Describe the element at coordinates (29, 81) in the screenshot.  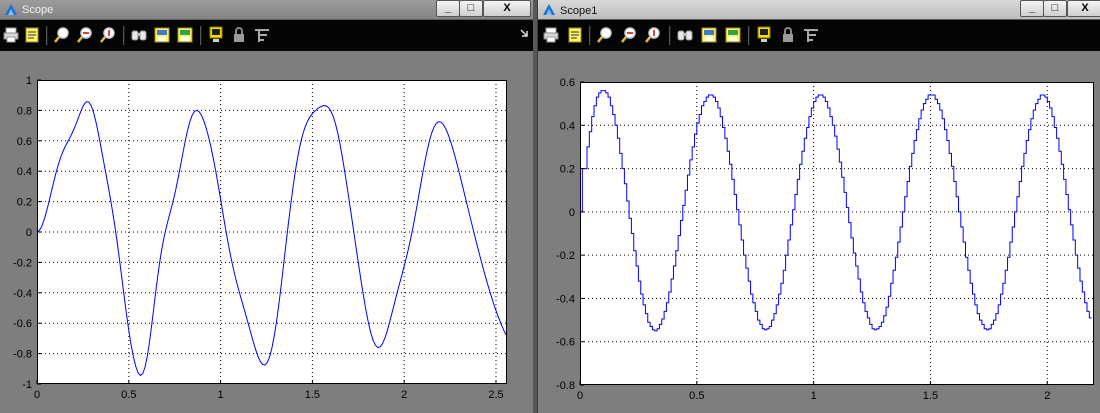
I see `y-tick-label: 1` at that location.